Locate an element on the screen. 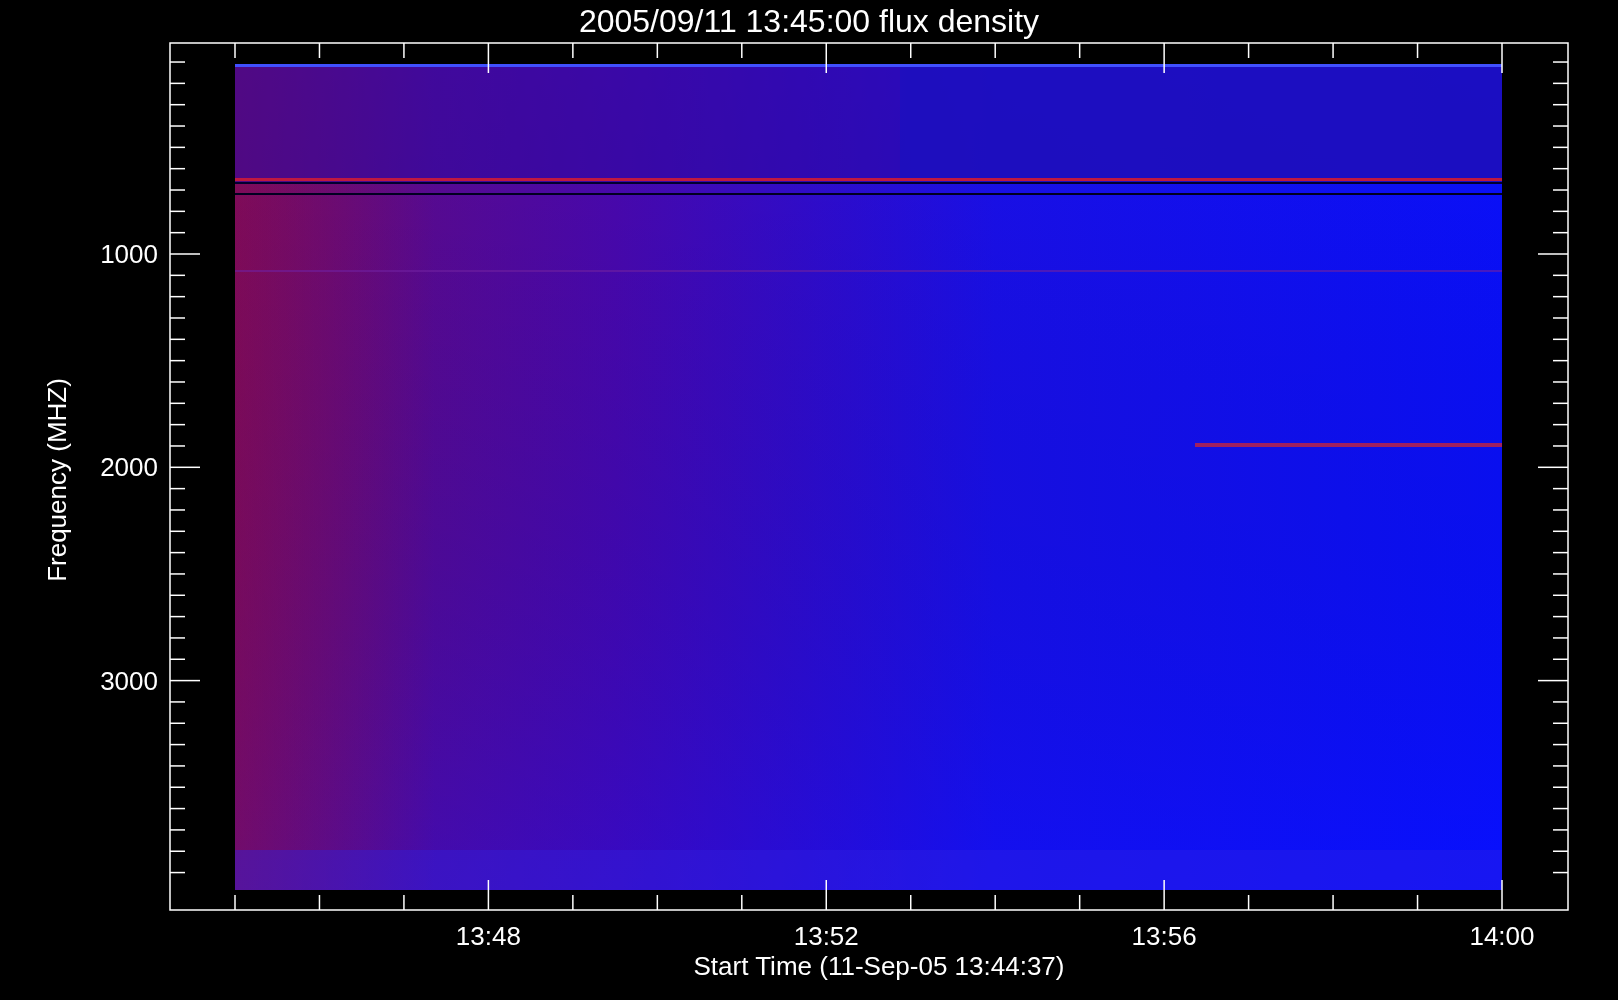 This screenshot has width=1618, height=1000. tick-label: 13:56 is located at coordinates (1164, 936).